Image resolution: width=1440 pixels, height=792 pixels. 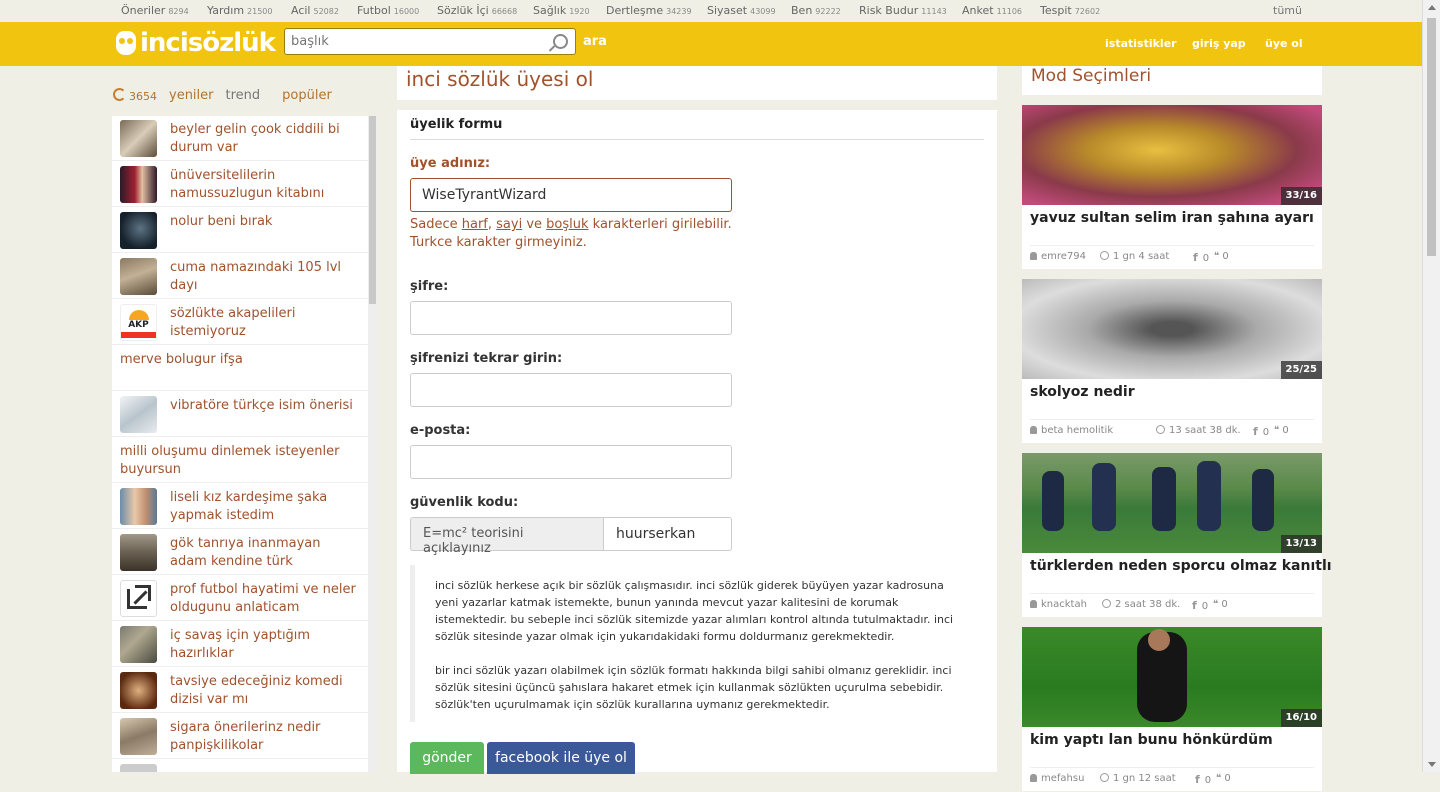 I want to click on list-item: AKP sözlükte akapelileri istemiyoruz, so click(x=240, y=322).